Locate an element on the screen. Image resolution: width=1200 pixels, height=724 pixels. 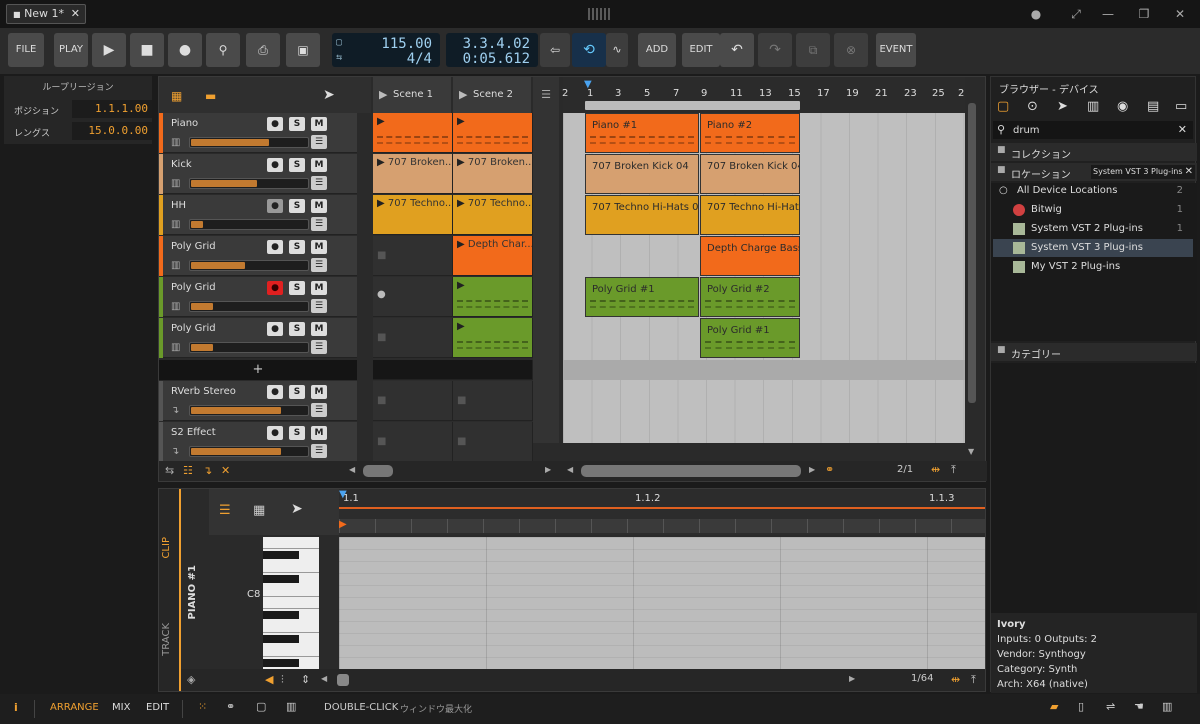
clip-start-marker-icon: ▶ is located at coordinates (343, 524).